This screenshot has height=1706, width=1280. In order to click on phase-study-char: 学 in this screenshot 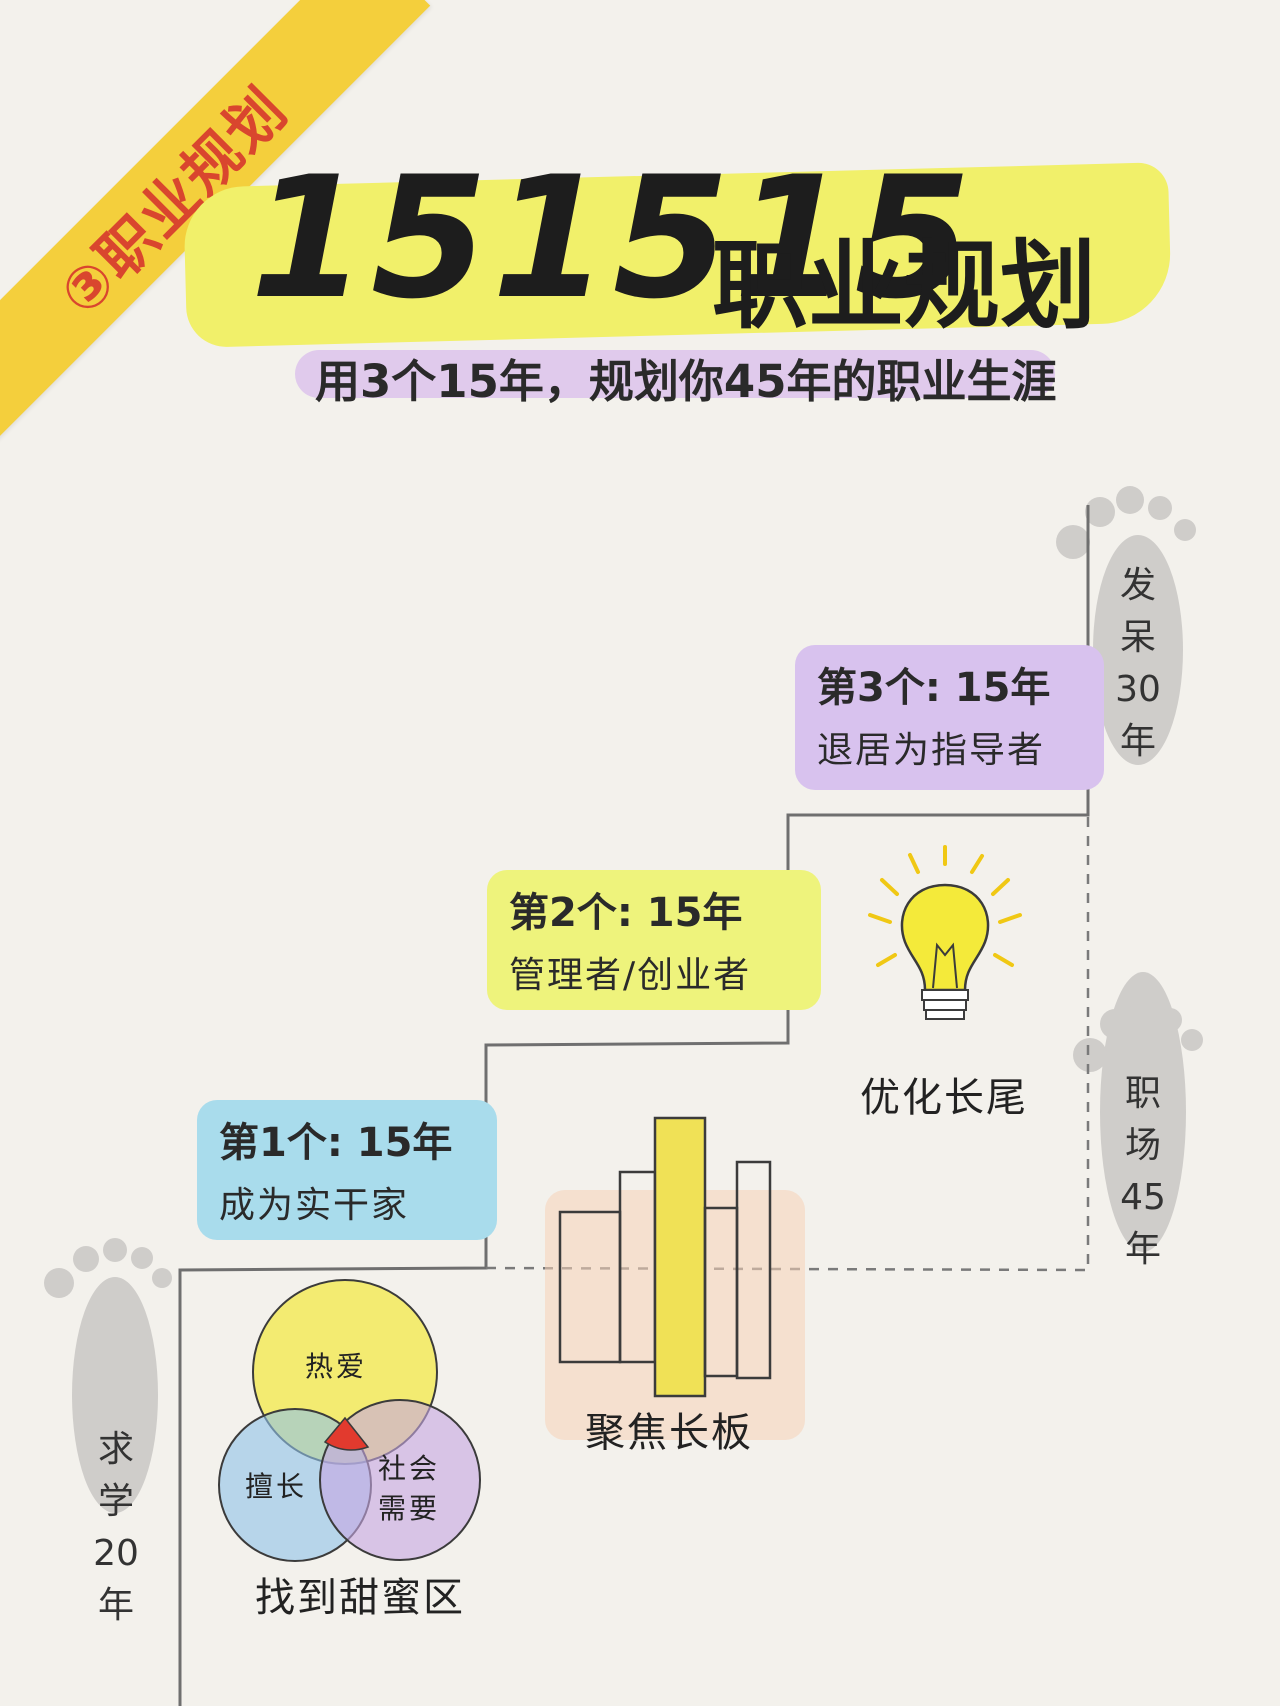, I will do `click(115, 1501)`.